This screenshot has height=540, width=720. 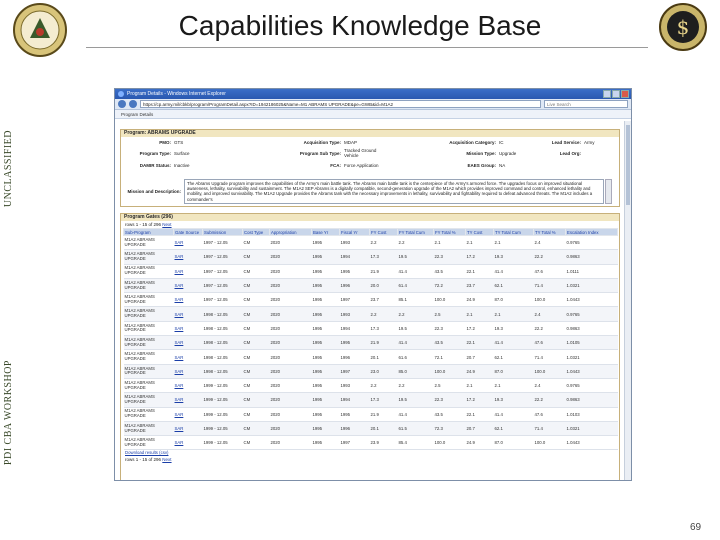 What do you see at coordinates (383, 386) in the screenshot?
I see `table-cell: 2.2` at bounding box center [383, 386].